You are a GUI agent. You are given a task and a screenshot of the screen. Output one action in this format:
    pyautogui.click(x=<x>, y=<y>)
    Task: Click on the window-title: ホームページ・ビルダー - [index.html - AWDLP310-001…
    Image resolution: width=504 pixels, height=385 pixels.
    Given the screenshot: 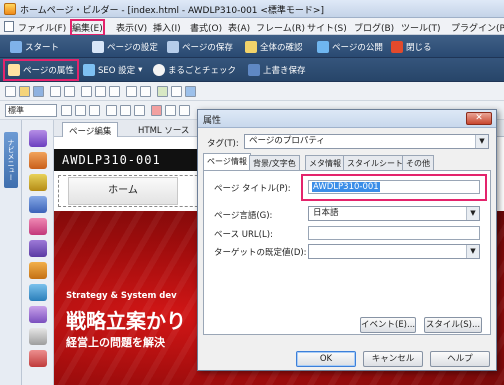 What is the action you would take?
    pyautogui.click(x=172, y=11)
    